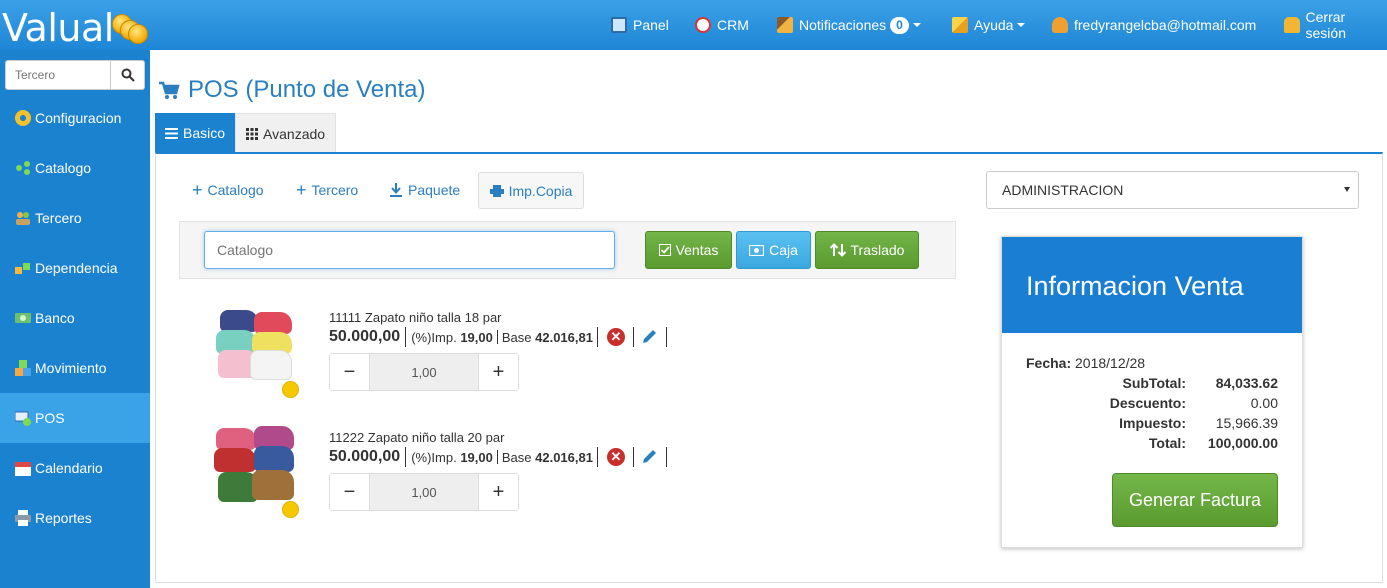  I want to click on subtotal-row: SubTotal: 84,033.62, so click(1152, 385).